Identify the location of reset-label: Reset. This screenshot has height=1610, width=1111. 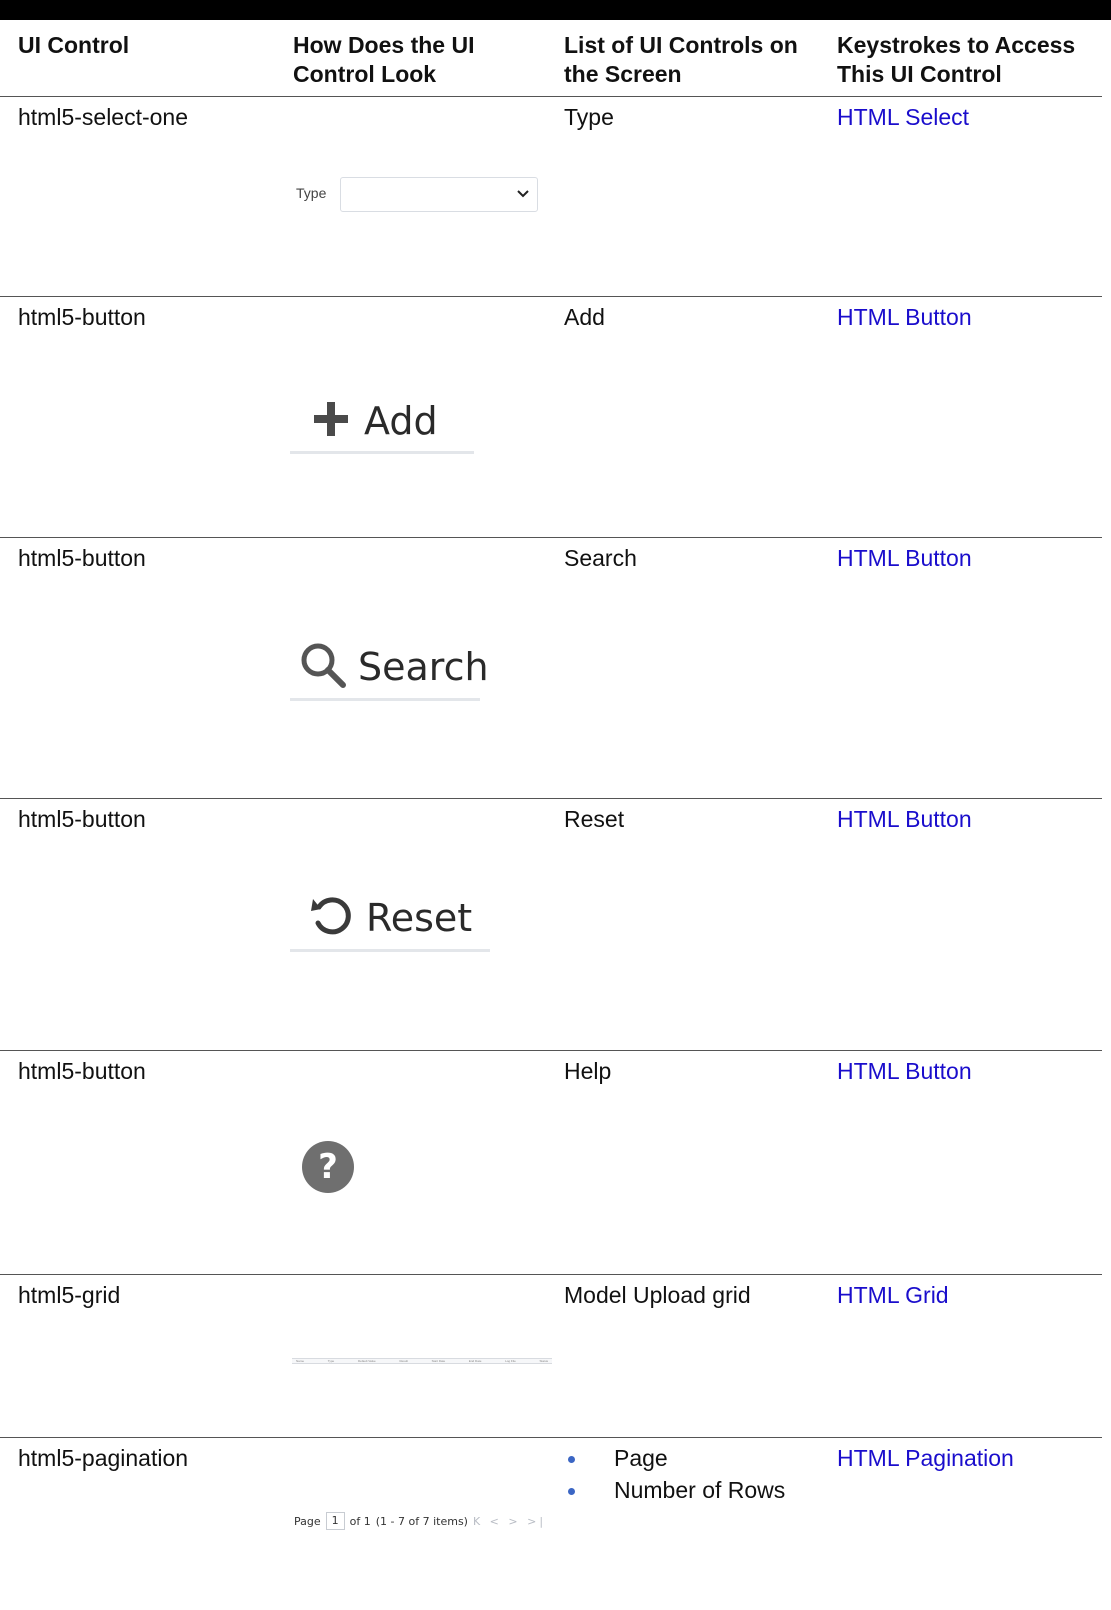
(419, 918).